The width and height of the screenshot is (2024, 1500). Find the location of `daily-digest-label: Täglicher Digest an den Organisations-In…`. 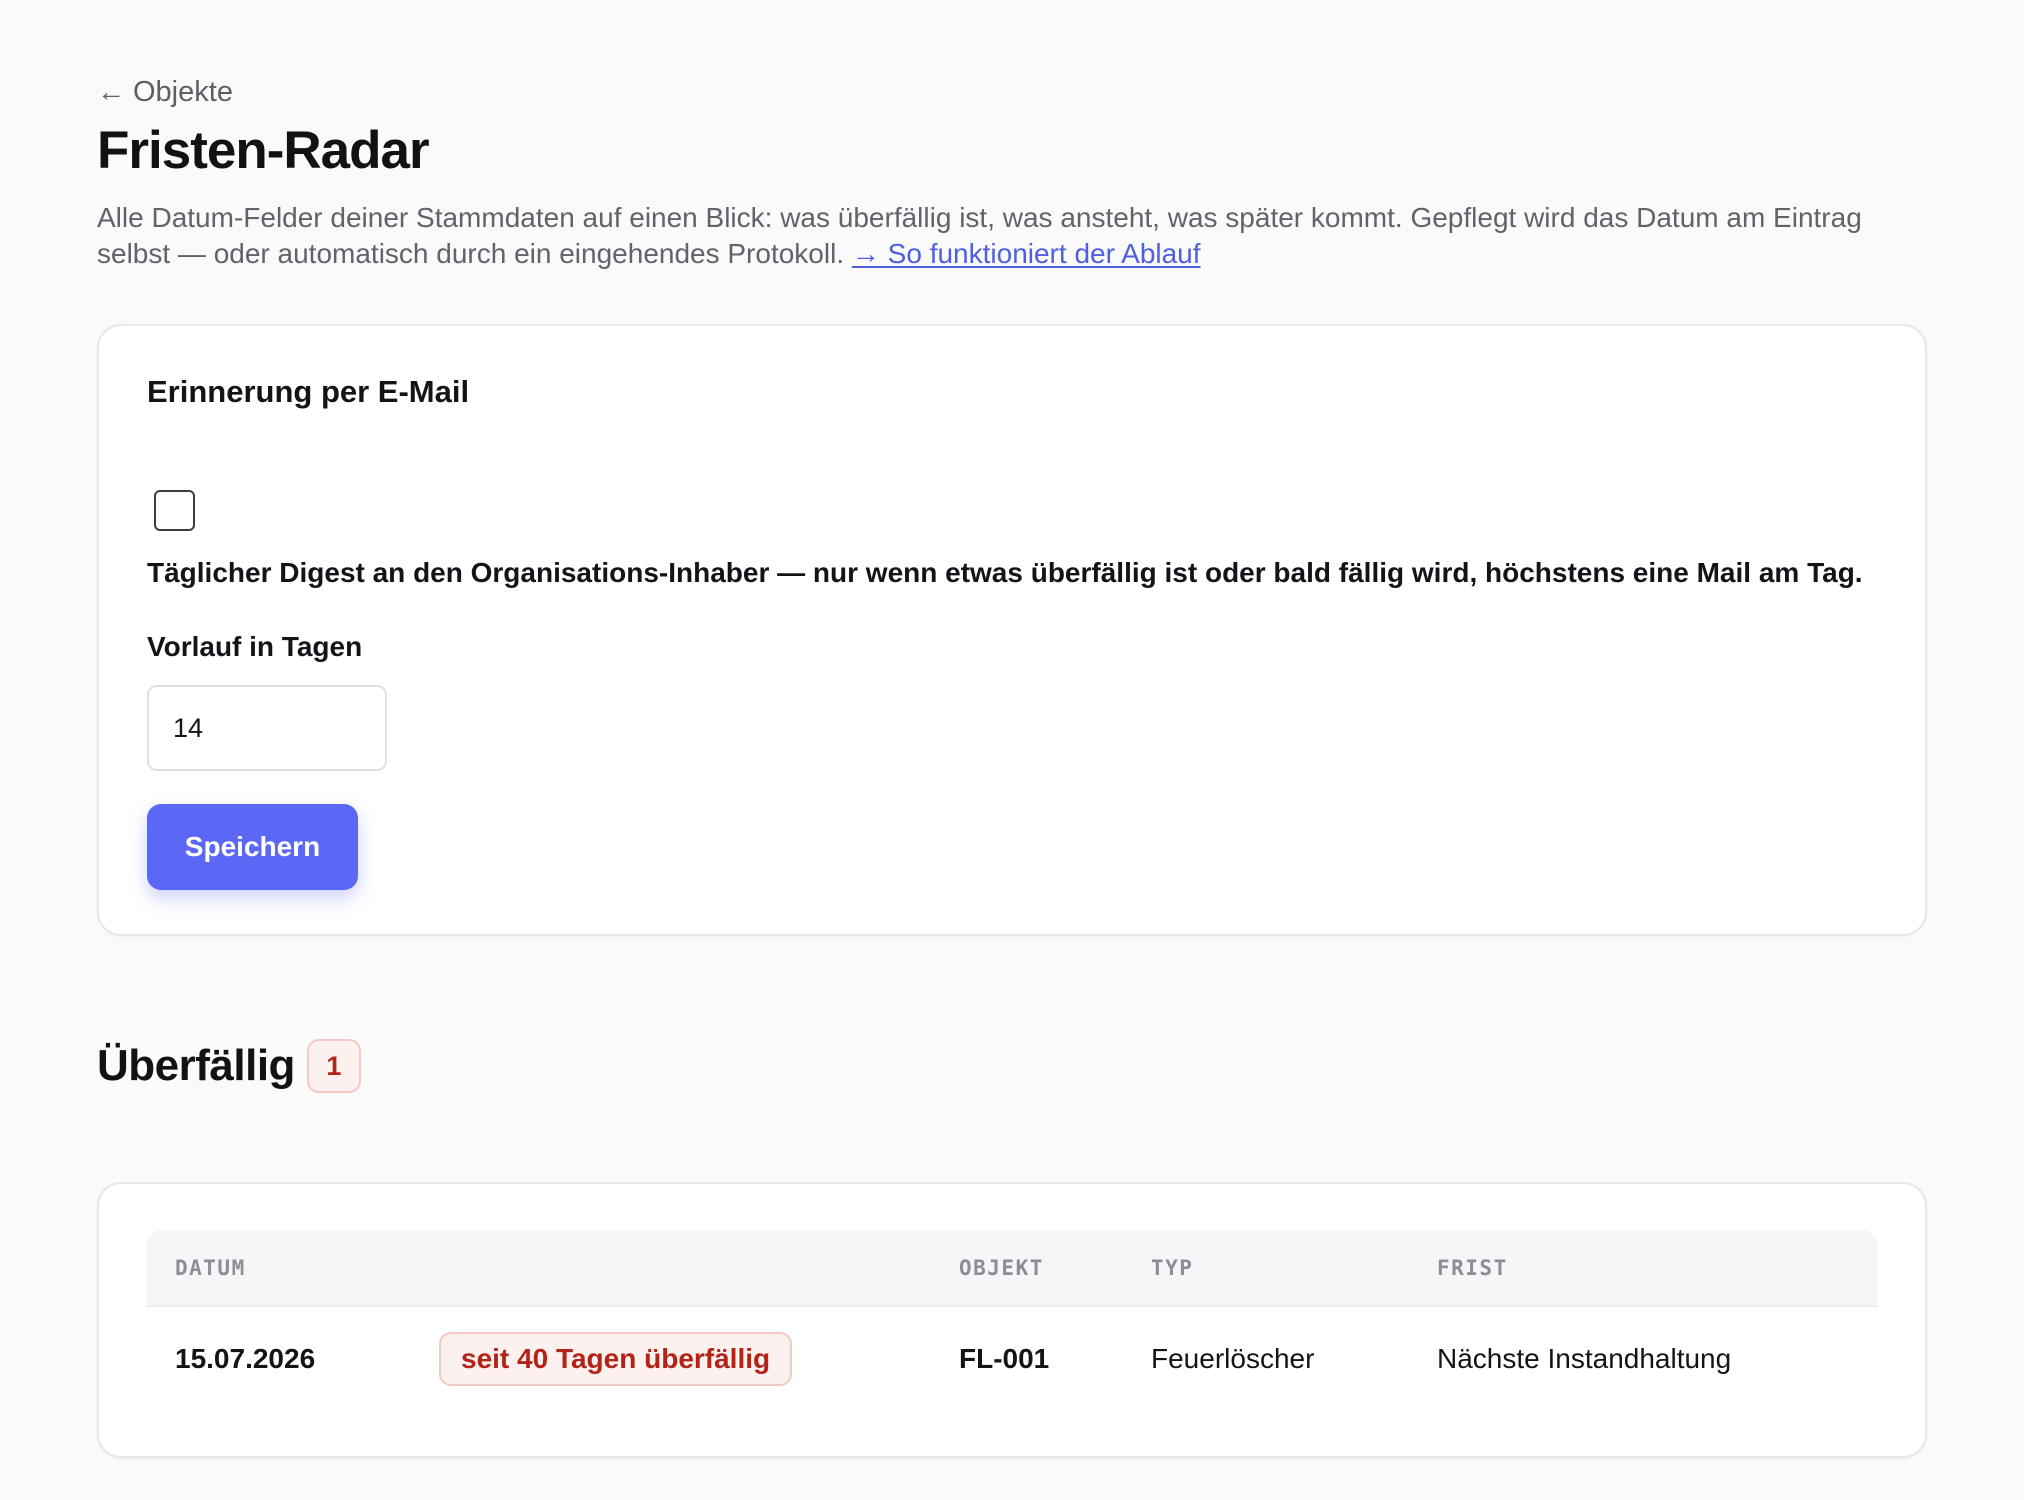

daily-digest-label: Täglicher Digest an den Organisations-In… is located at coordinates (1005, 573).